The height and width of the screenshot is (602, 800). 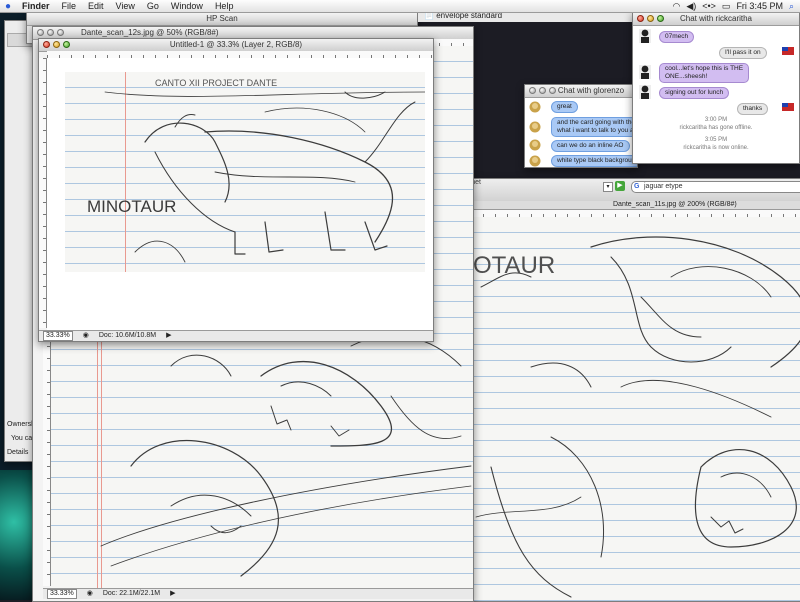 I want to click on chat-rick-window-controls, so click(x=650, y=18).